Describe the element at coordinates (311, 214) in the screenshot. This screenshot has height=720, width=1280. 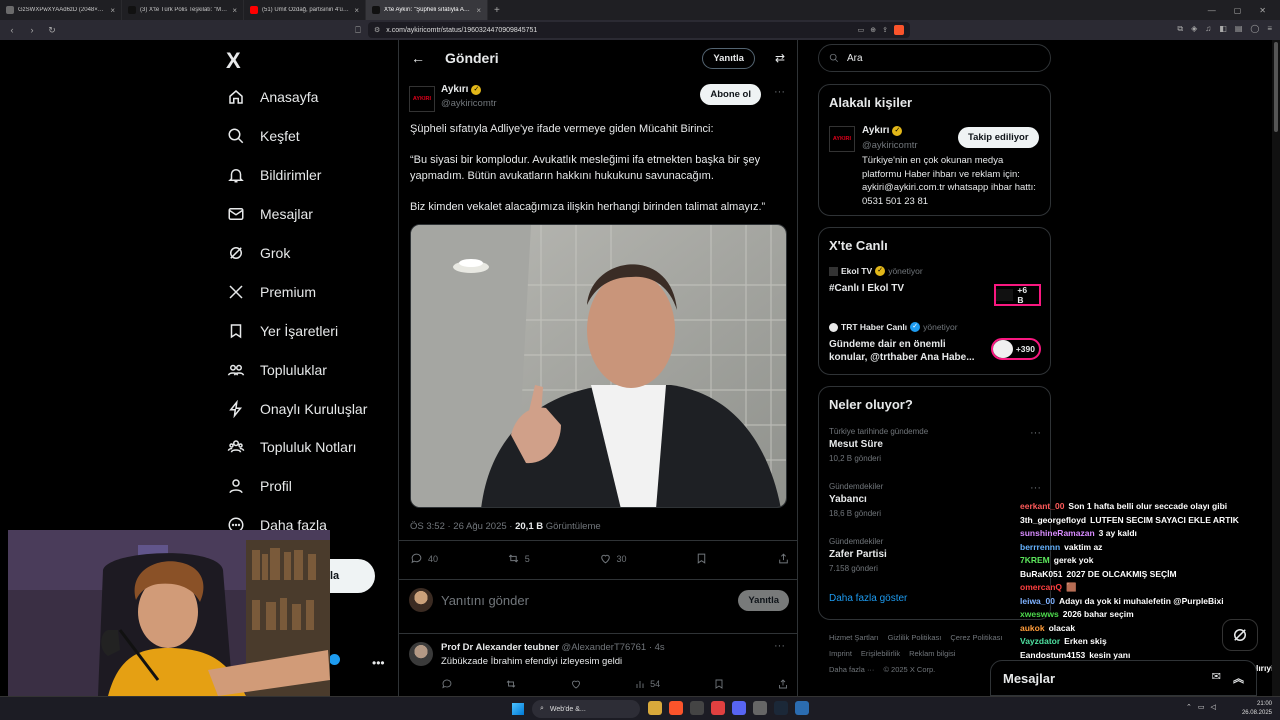
I see `nav-item-mesajlar: Mesajlar` at that location.